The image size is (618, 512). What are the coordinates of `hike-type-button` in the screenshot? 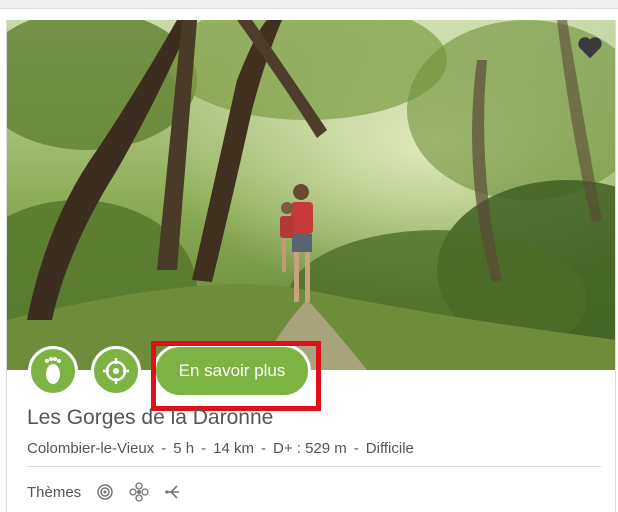 It's located at (53, 371).